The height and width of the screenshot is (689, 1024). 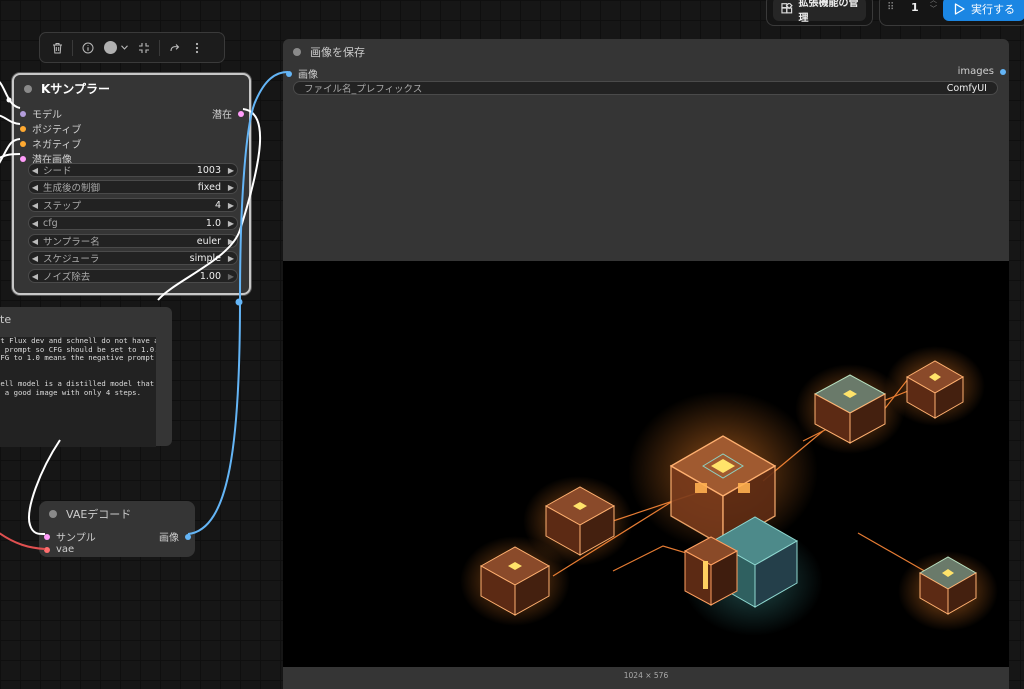 I want to click on widget-value: 1.00, so click(x=210, y=276).